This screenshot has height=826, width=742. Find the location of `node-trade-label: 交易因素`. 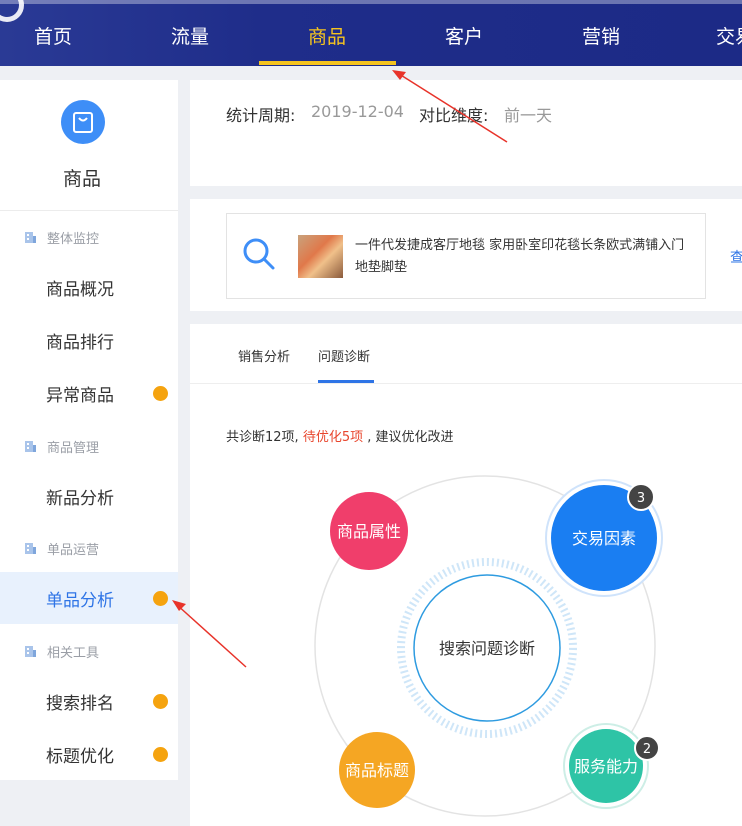

node-trade-label: 交易因素 is located at coordinates (604, 538).